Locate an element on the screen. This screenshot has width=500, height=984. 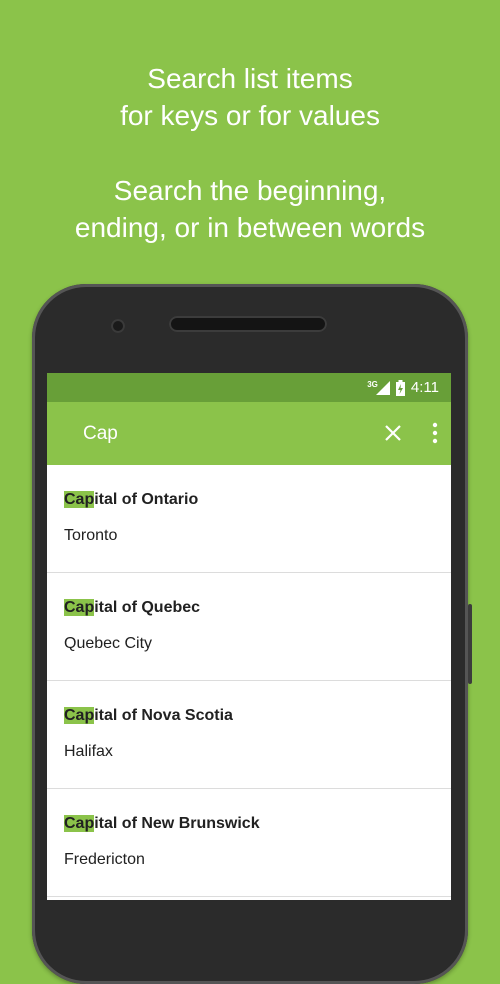
item-key: Capital of Nova Scotia is located at coordinates (148, 716).